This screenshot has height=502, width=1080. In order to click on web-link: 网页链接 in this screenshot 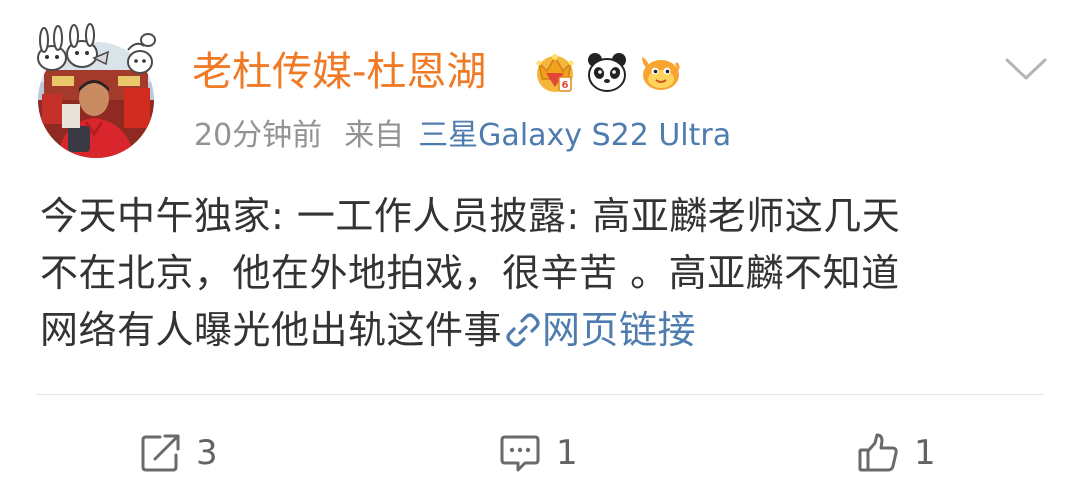, I will do `click(599, 330)`.